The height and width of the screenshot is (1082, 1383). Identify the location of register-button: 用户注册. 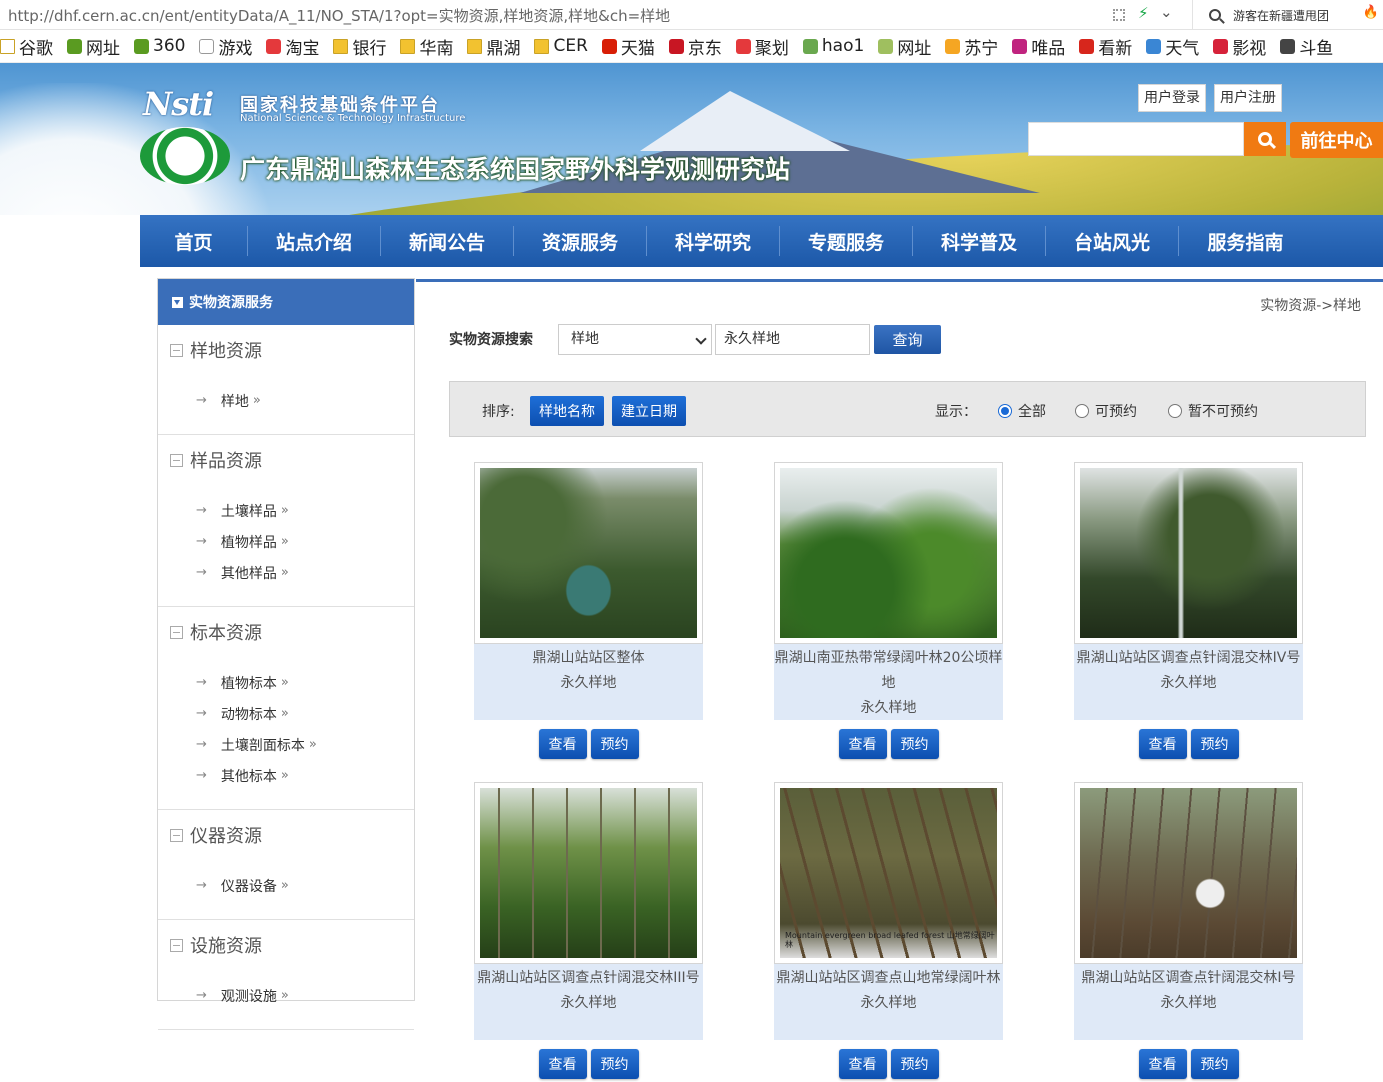
(1248, 98).